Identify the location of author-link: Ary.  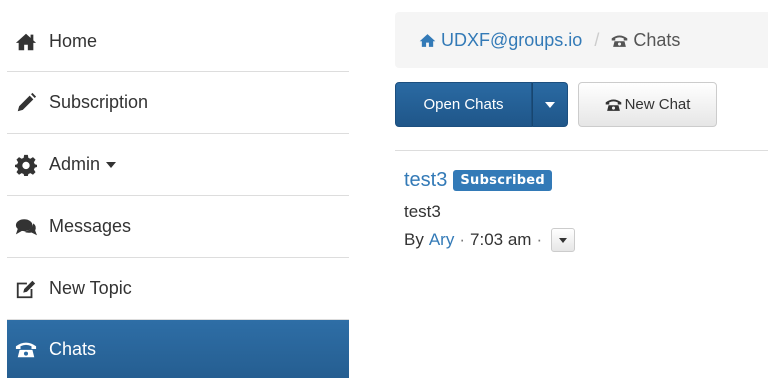
(442, 240).